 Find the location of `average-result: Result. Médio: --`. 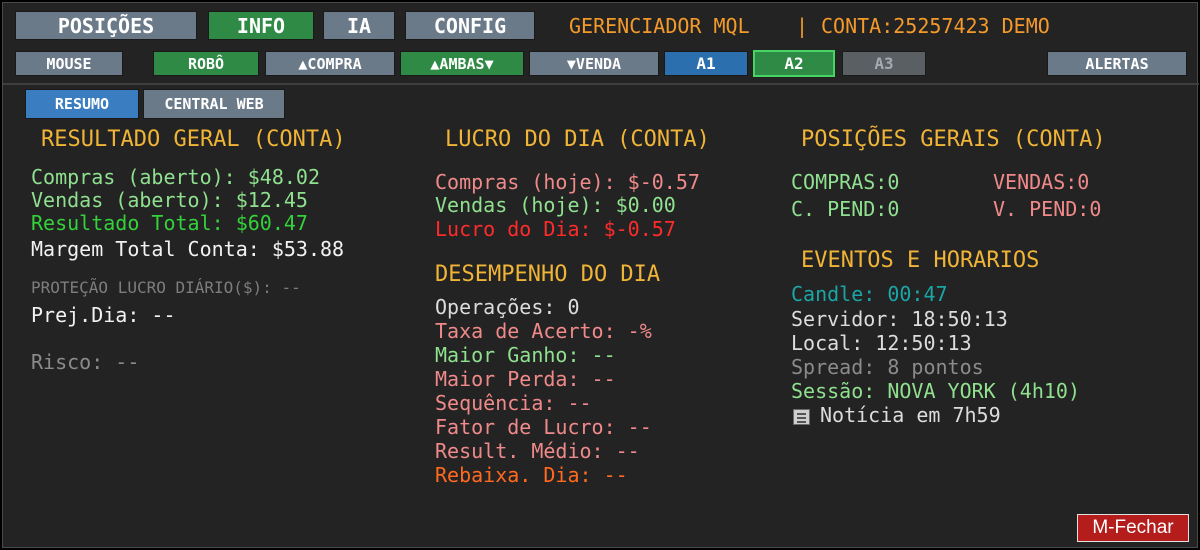

average-result: Result. Médio: -- is located at coordinates (537, 451).